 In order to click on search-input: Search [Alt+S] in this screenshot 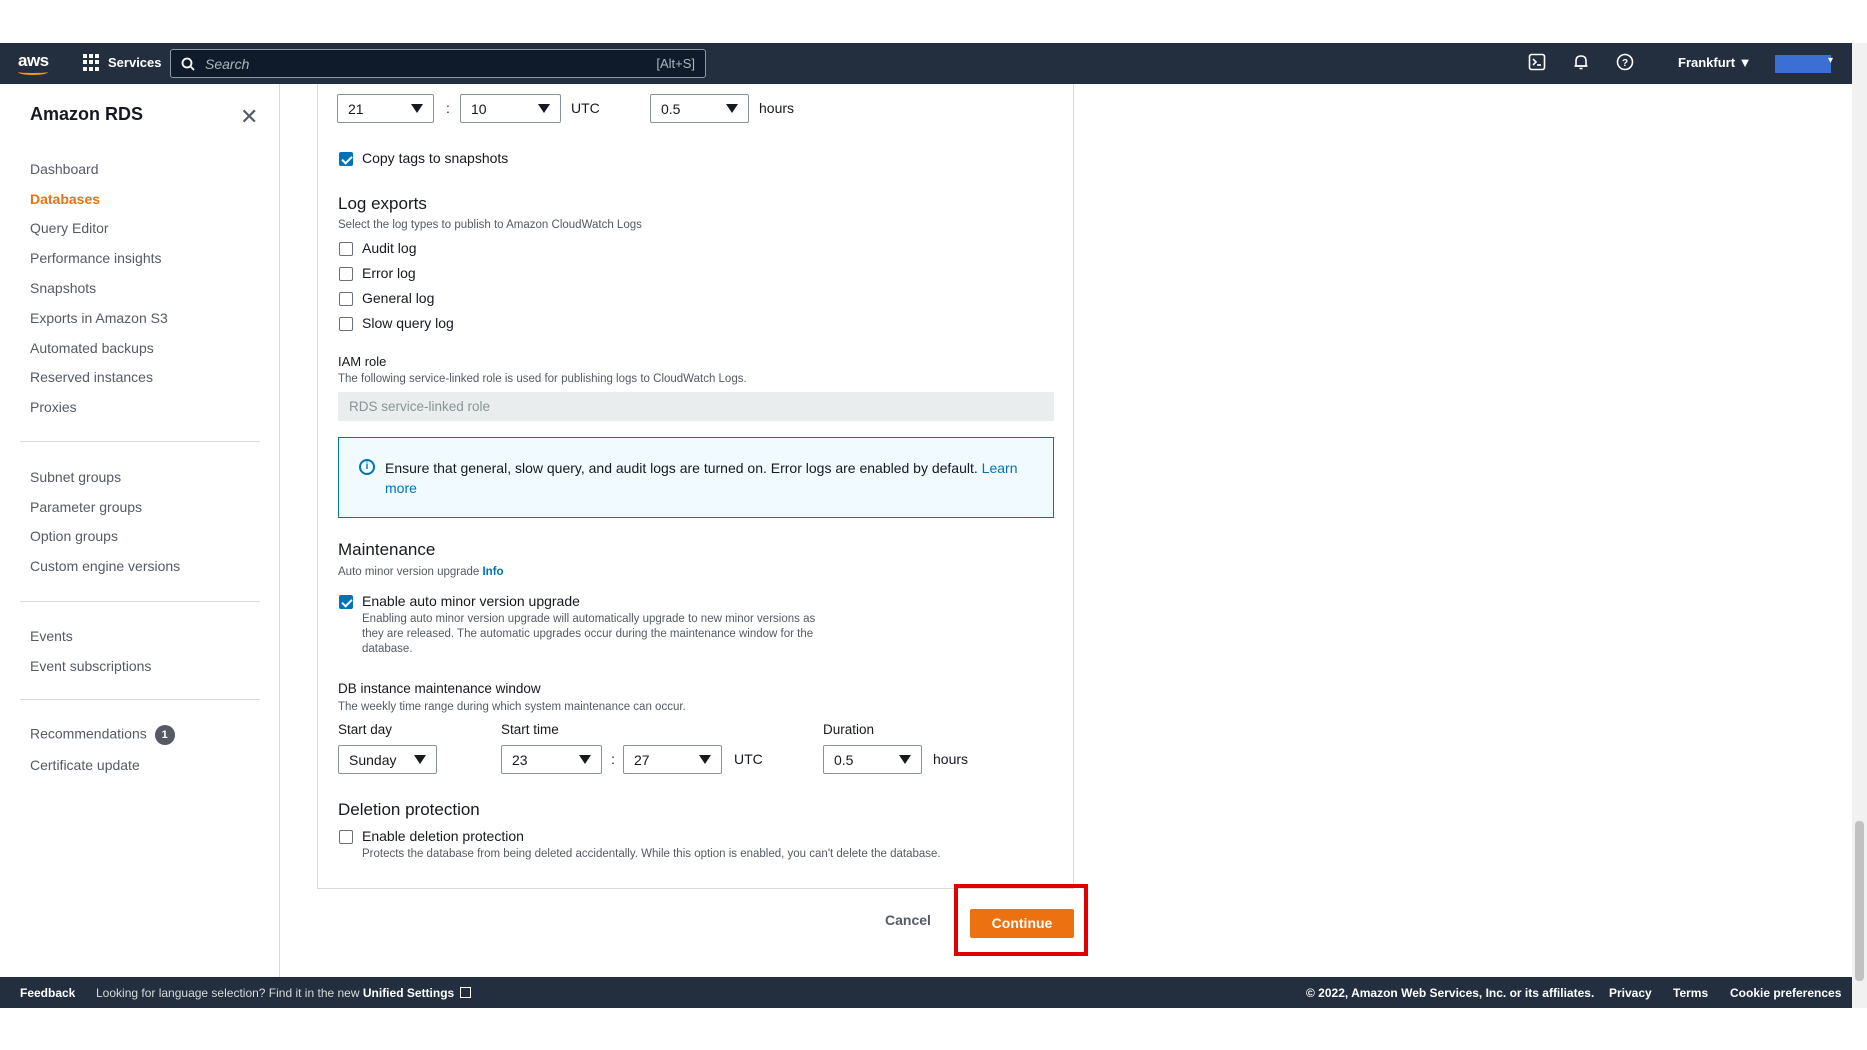, I will do `click(438, 63)`.